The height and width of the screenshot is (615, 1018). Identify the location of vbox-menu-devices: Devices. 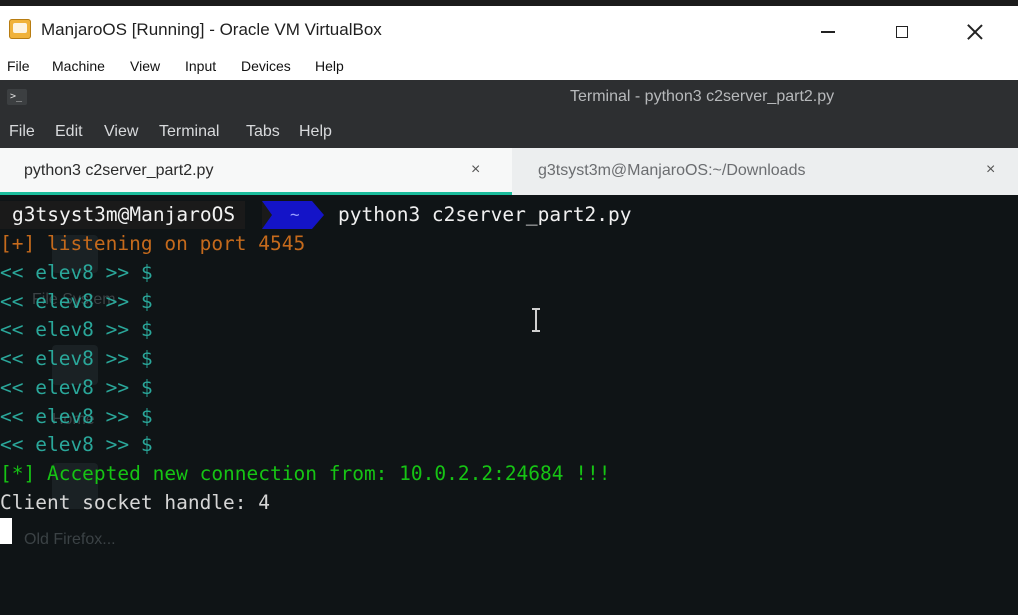
(266, 66).